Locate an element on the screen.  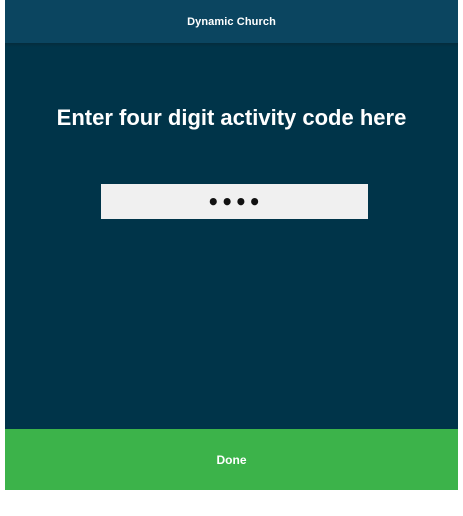
app-title: Dynamic Church is located at coordinates (231, 21).